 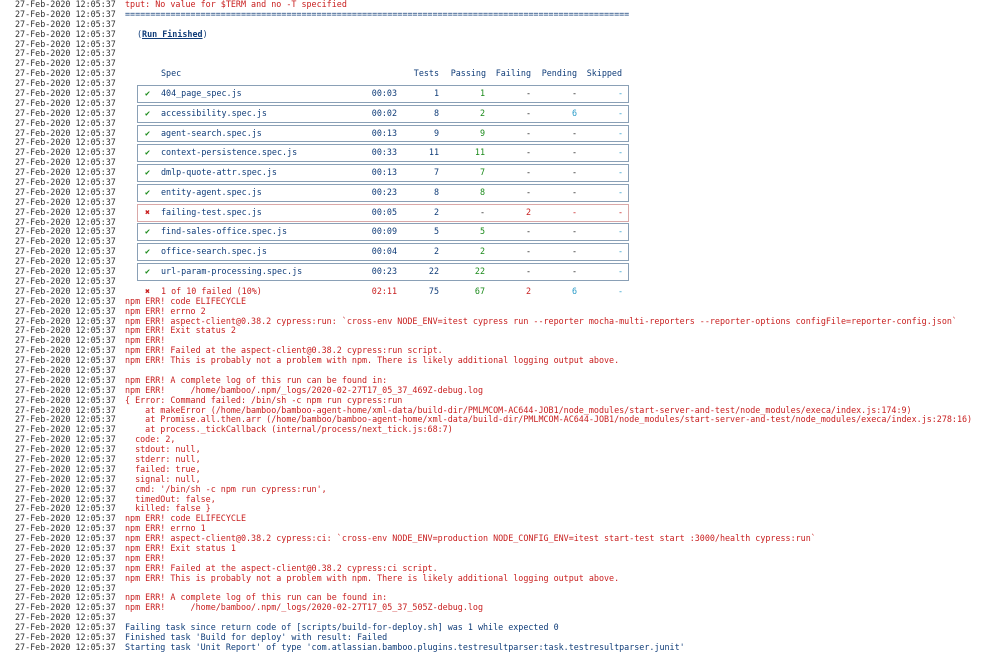 What do you see at coordinates (513, 73) in the screenshot?
I see `header-failing: Failing` at bounding box center [513, 73].